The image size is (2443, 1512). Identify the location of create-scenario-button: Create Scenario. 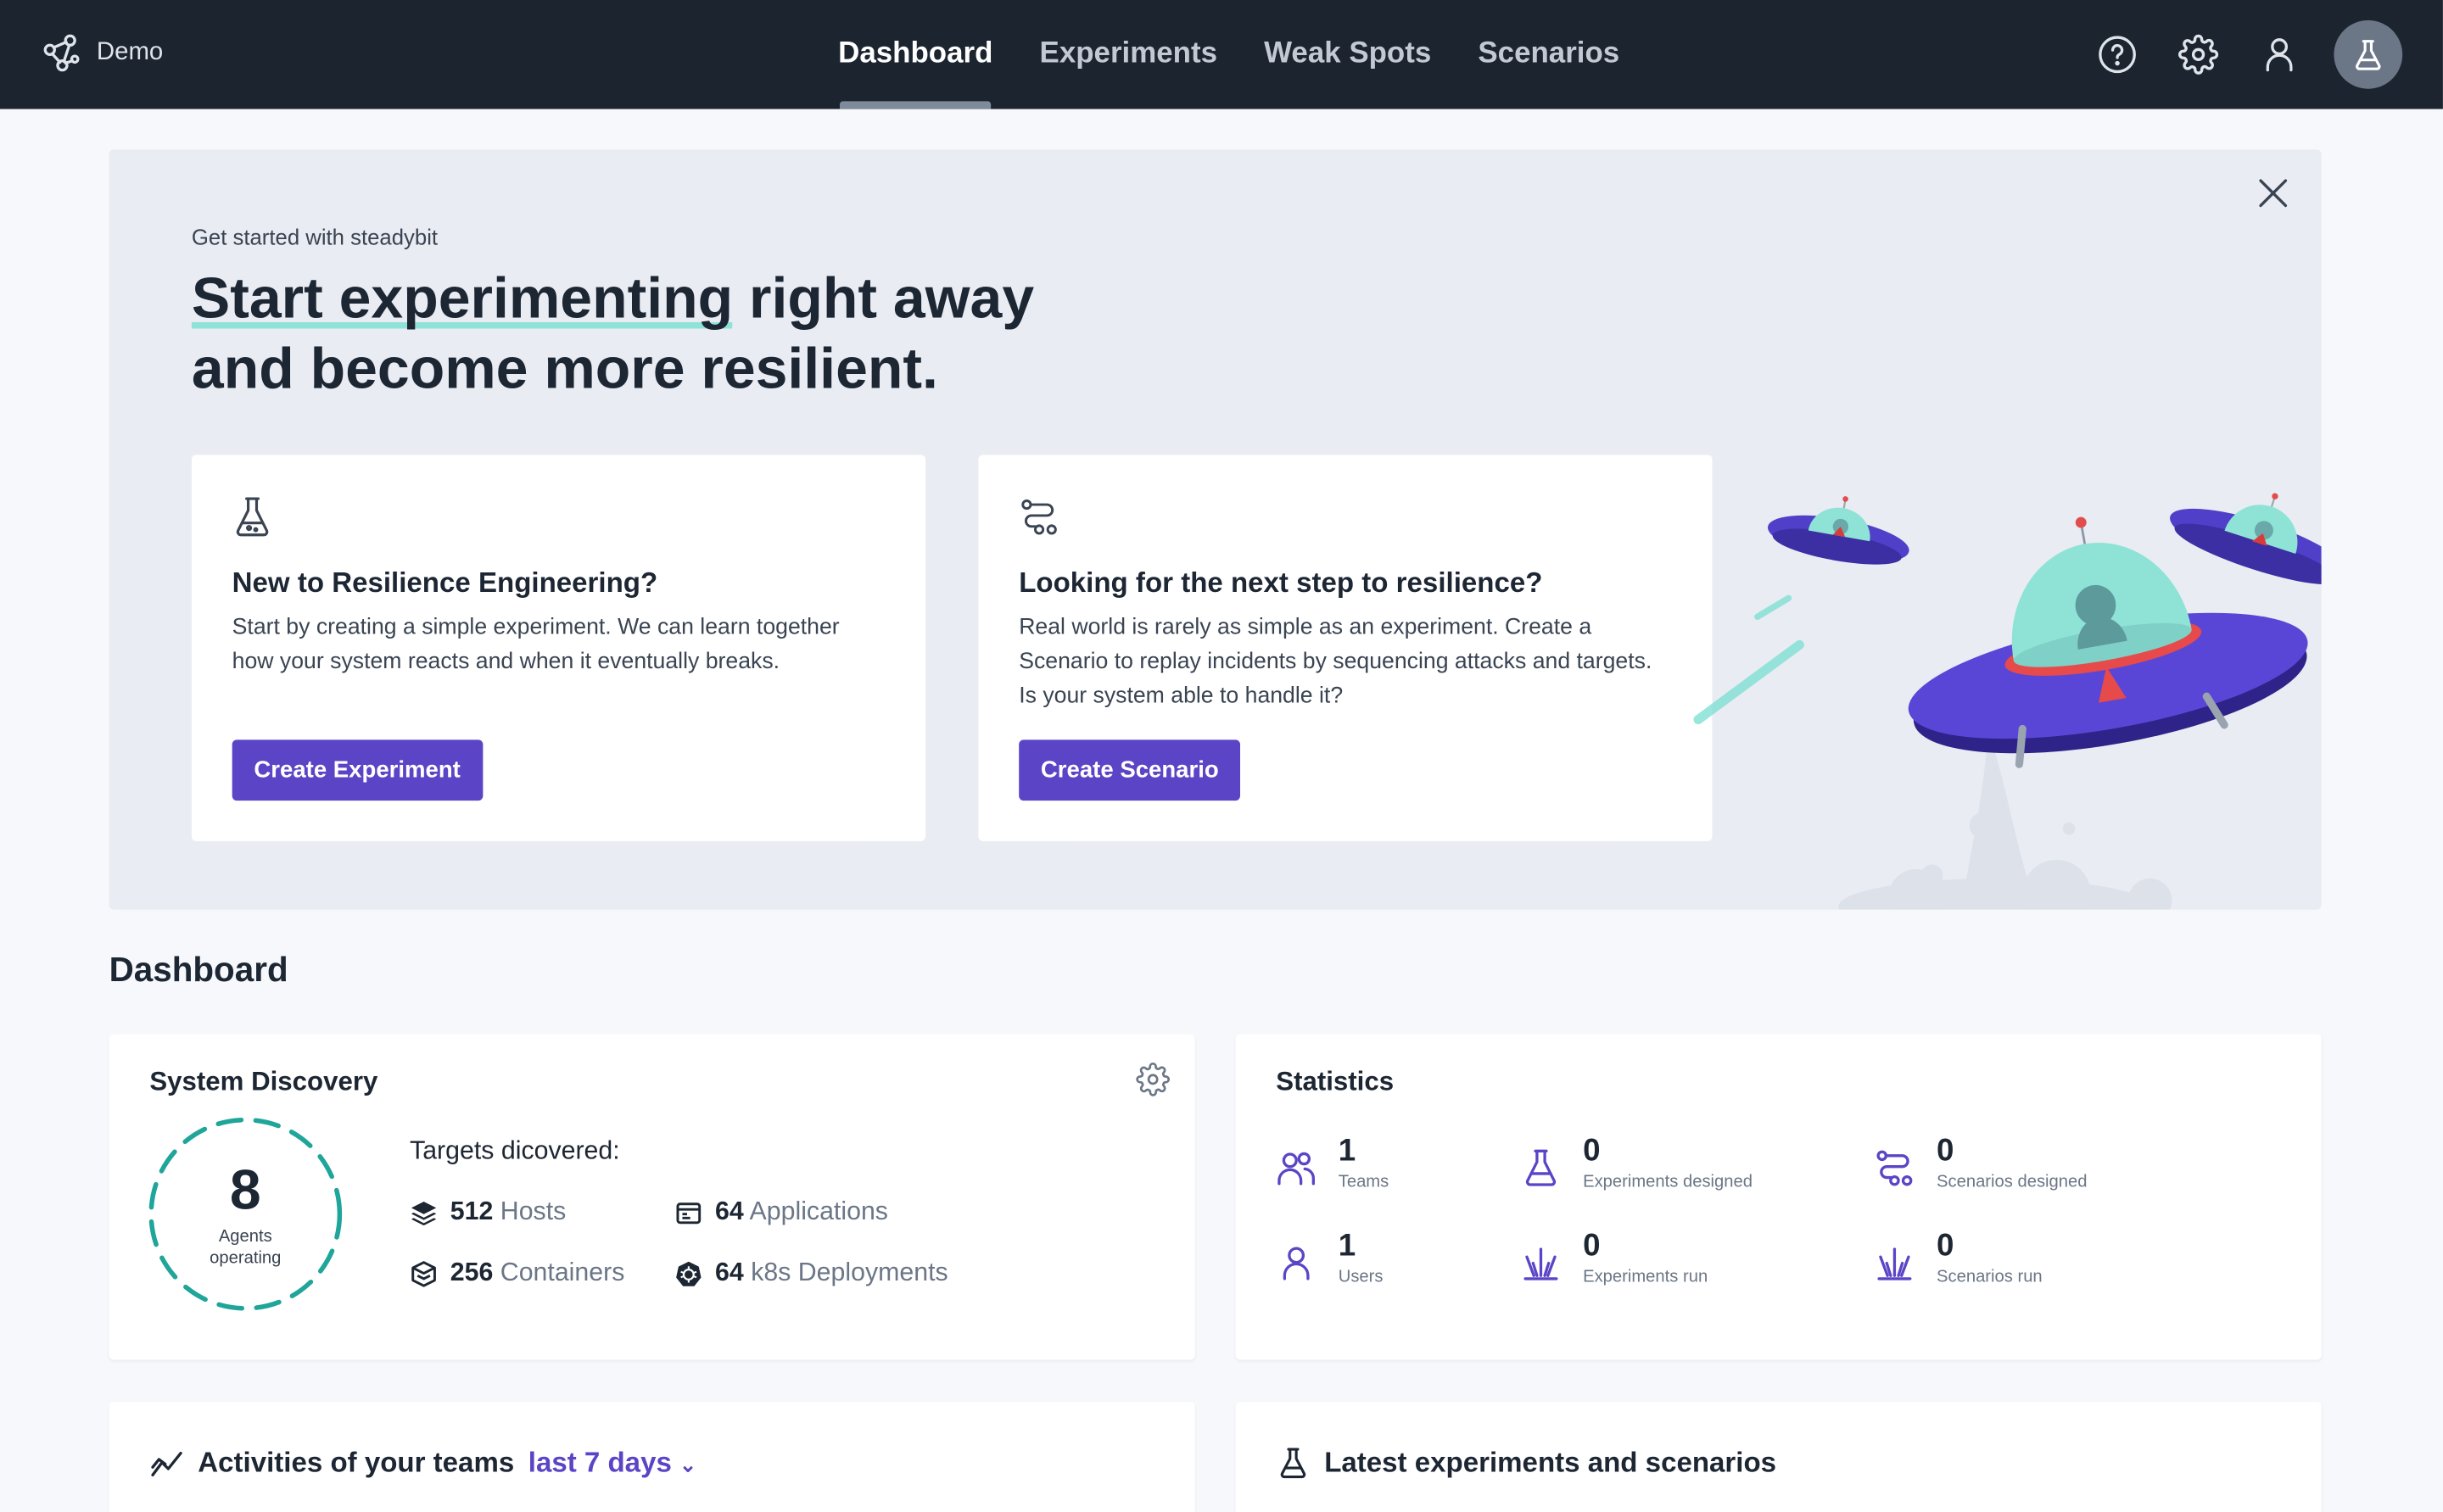
(1130, 770).